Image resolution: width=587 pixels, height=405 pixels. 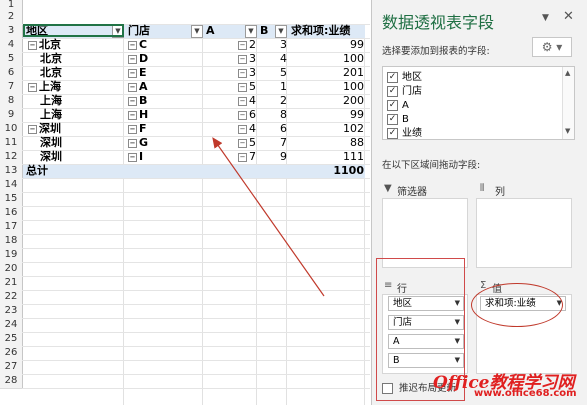 What do you see at coordinates (11, 269) in the screenshot?
I see `row-number: 20` at bounding box center [11, 269].